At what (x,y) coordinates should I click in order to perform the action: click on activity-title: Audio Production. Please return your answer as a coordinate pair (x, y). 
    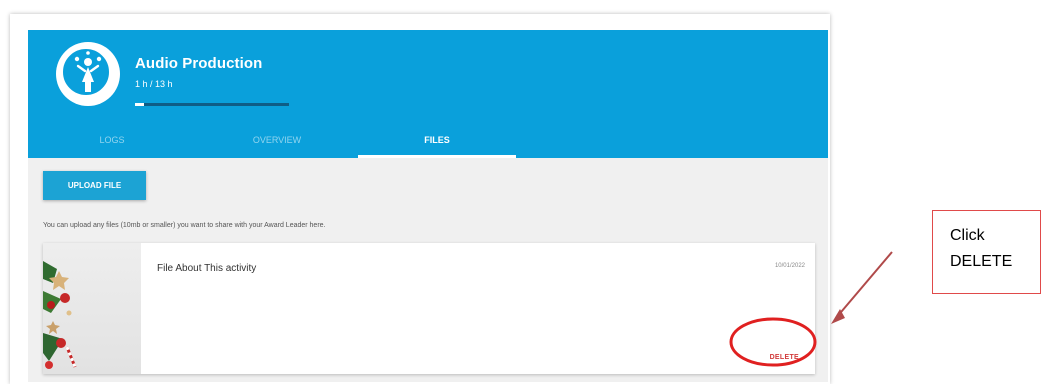
    Looking at the image, I should click on (199, 63).